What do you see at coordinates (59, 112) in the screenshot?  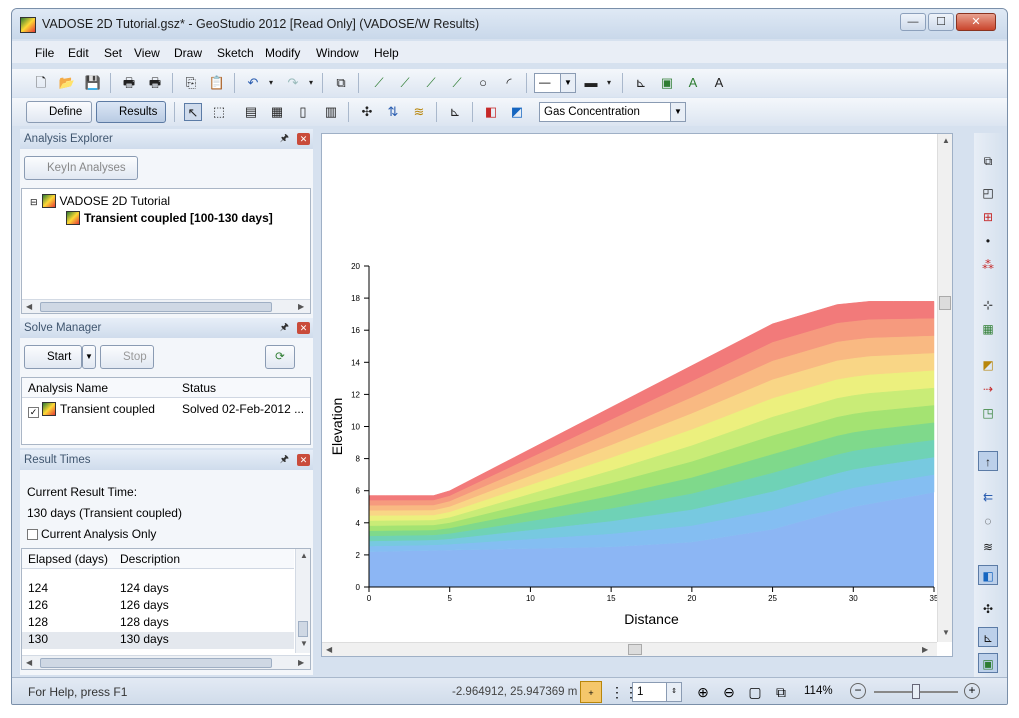 I see `define-button: Define` at bounding box center [59, 112].